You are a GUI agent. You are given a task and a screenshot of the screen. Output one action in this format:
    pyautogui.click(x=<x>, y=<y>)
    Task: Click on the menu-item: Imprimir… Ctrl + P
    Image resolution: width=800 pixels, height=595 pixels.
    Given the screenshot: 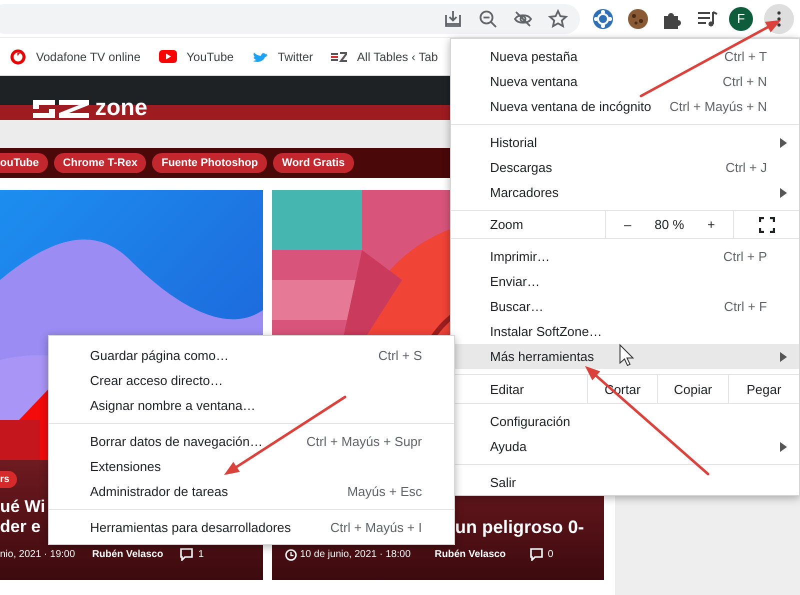 What is the action you would take?
    pyautogui.click(x=625, y=256)
    